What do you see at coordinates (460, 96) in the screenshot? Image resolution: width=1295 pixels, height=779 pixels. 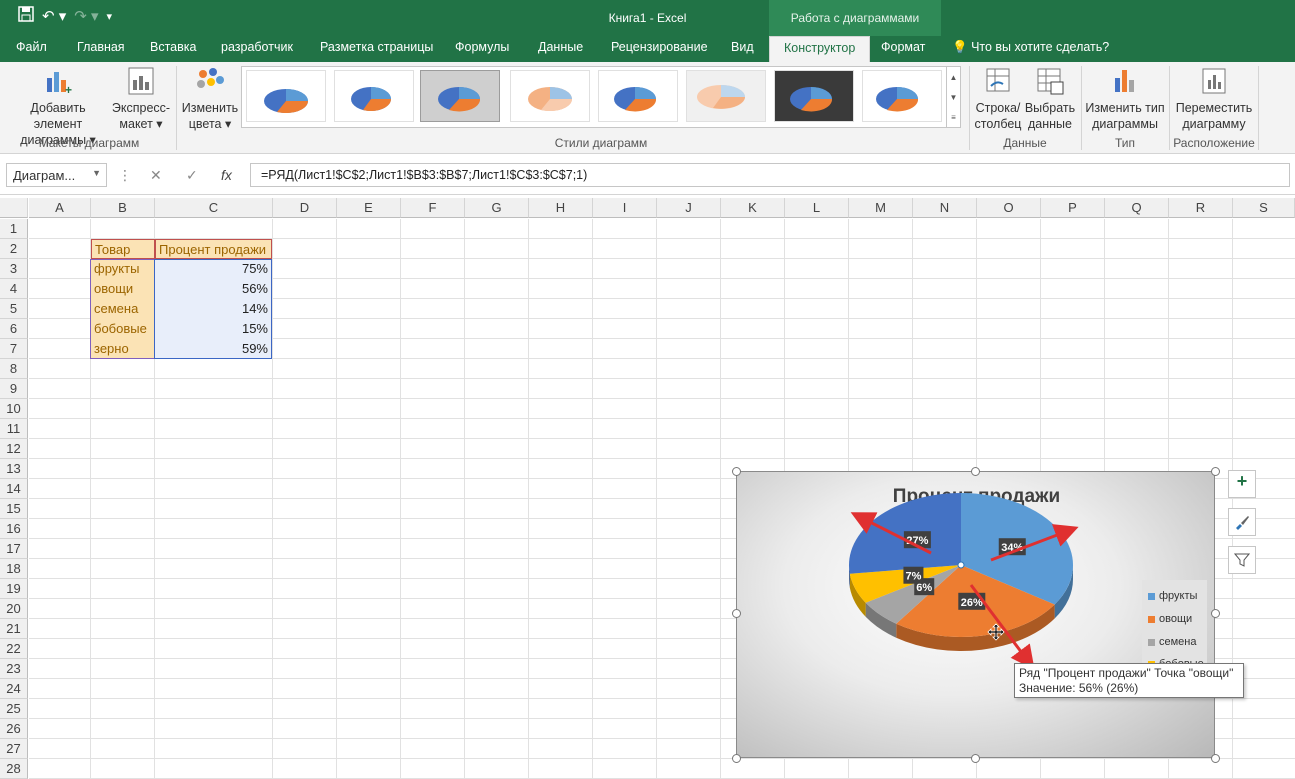 I see `chart-style-3-selected` at bounding box center [460, 96].